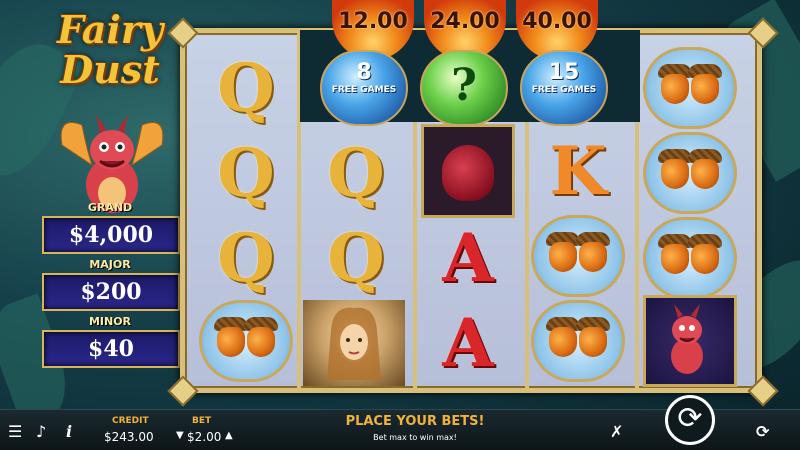 This screenshot has height=450, width=800. What do you see at coordinates (110, 264) in the screenshot?
I see `jackpot-major-label: MAJOR` at bounding box center [110, 264].